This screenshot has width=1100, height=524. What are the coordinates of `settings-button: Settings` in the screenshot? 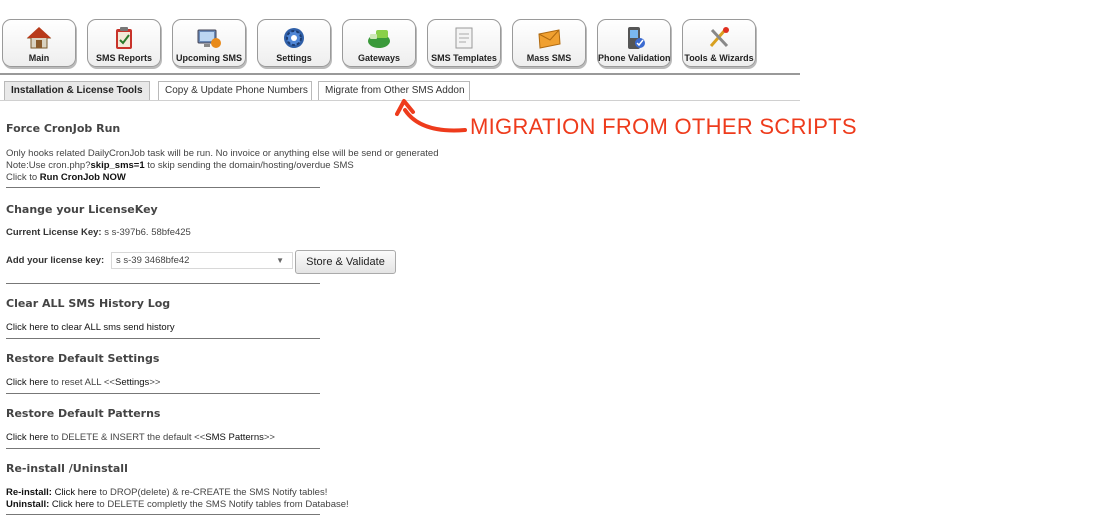 It's located at (294, 43).